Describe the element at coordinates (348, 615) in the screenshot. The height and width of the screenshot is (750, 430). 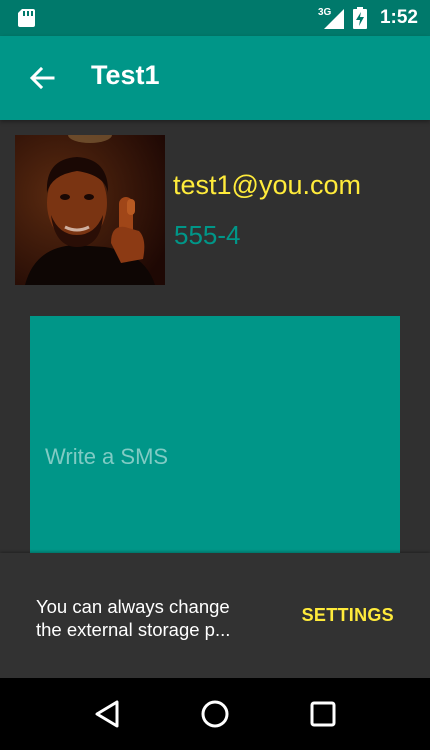
I see `settings-button: SETTINGS` at that location.